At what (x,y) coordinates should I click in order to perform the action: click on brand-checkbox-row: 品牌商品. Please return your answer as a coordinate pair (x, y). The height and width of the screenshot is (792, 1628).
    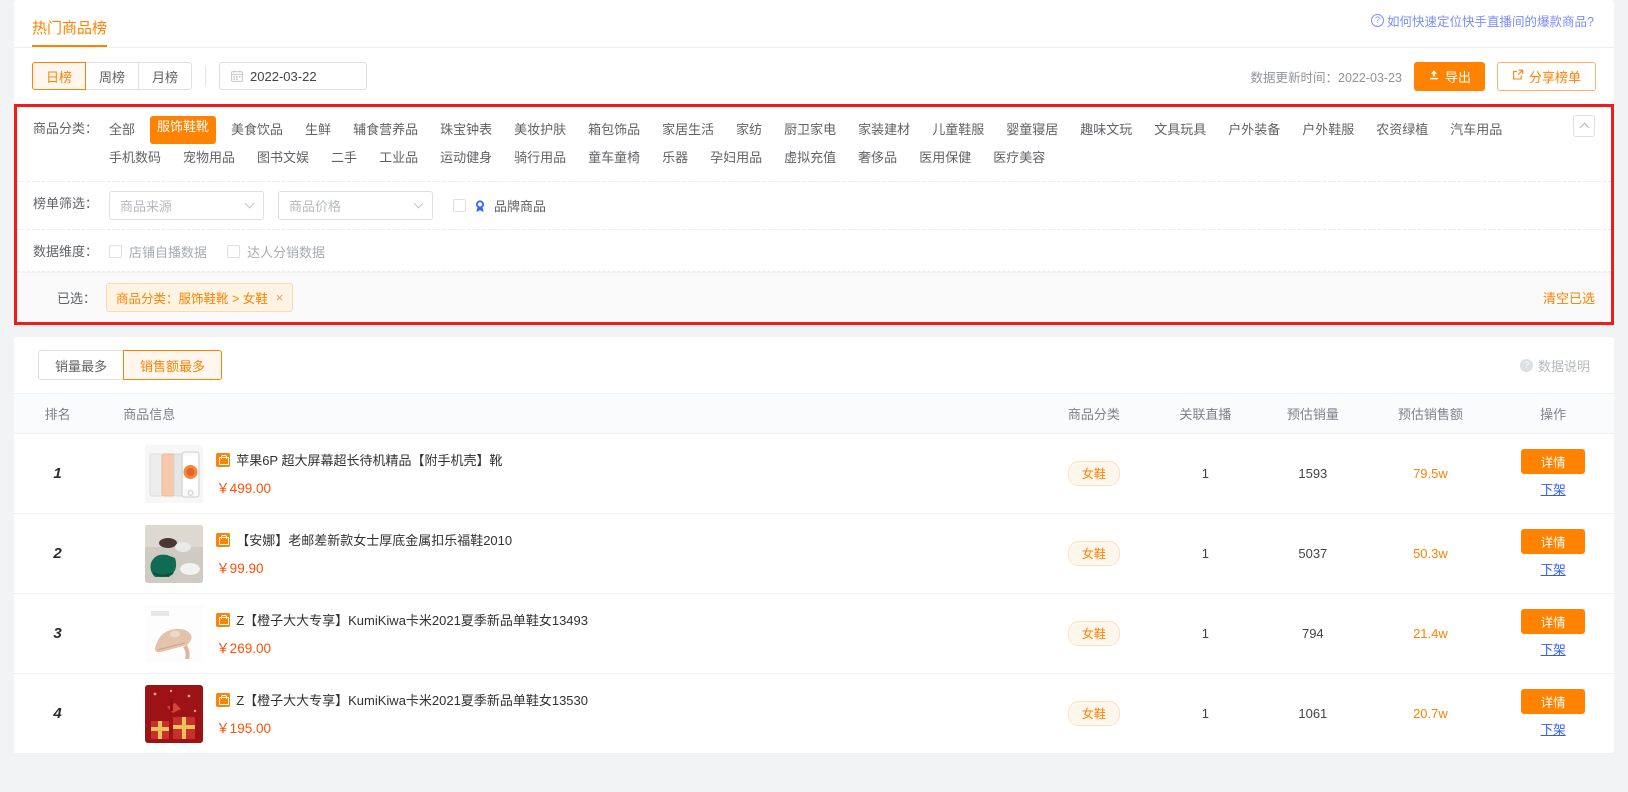
    Looking at the image, I should click on (499, 205).